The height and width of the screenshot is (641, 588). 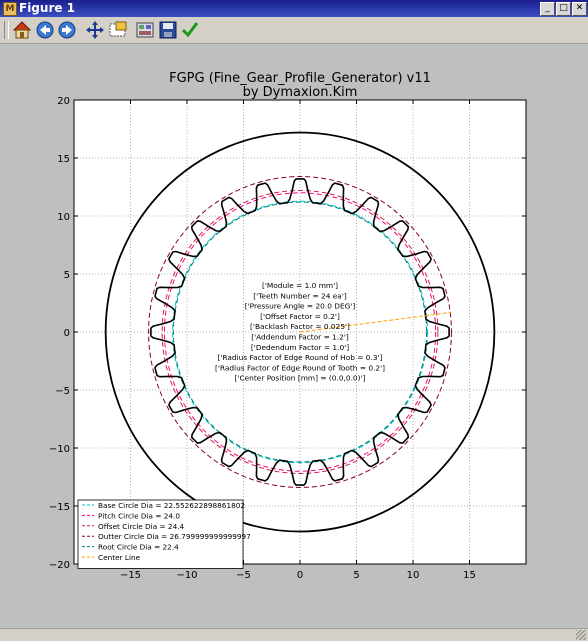 I want to click on y-tick-label: 0, so click(x=67, y=333).